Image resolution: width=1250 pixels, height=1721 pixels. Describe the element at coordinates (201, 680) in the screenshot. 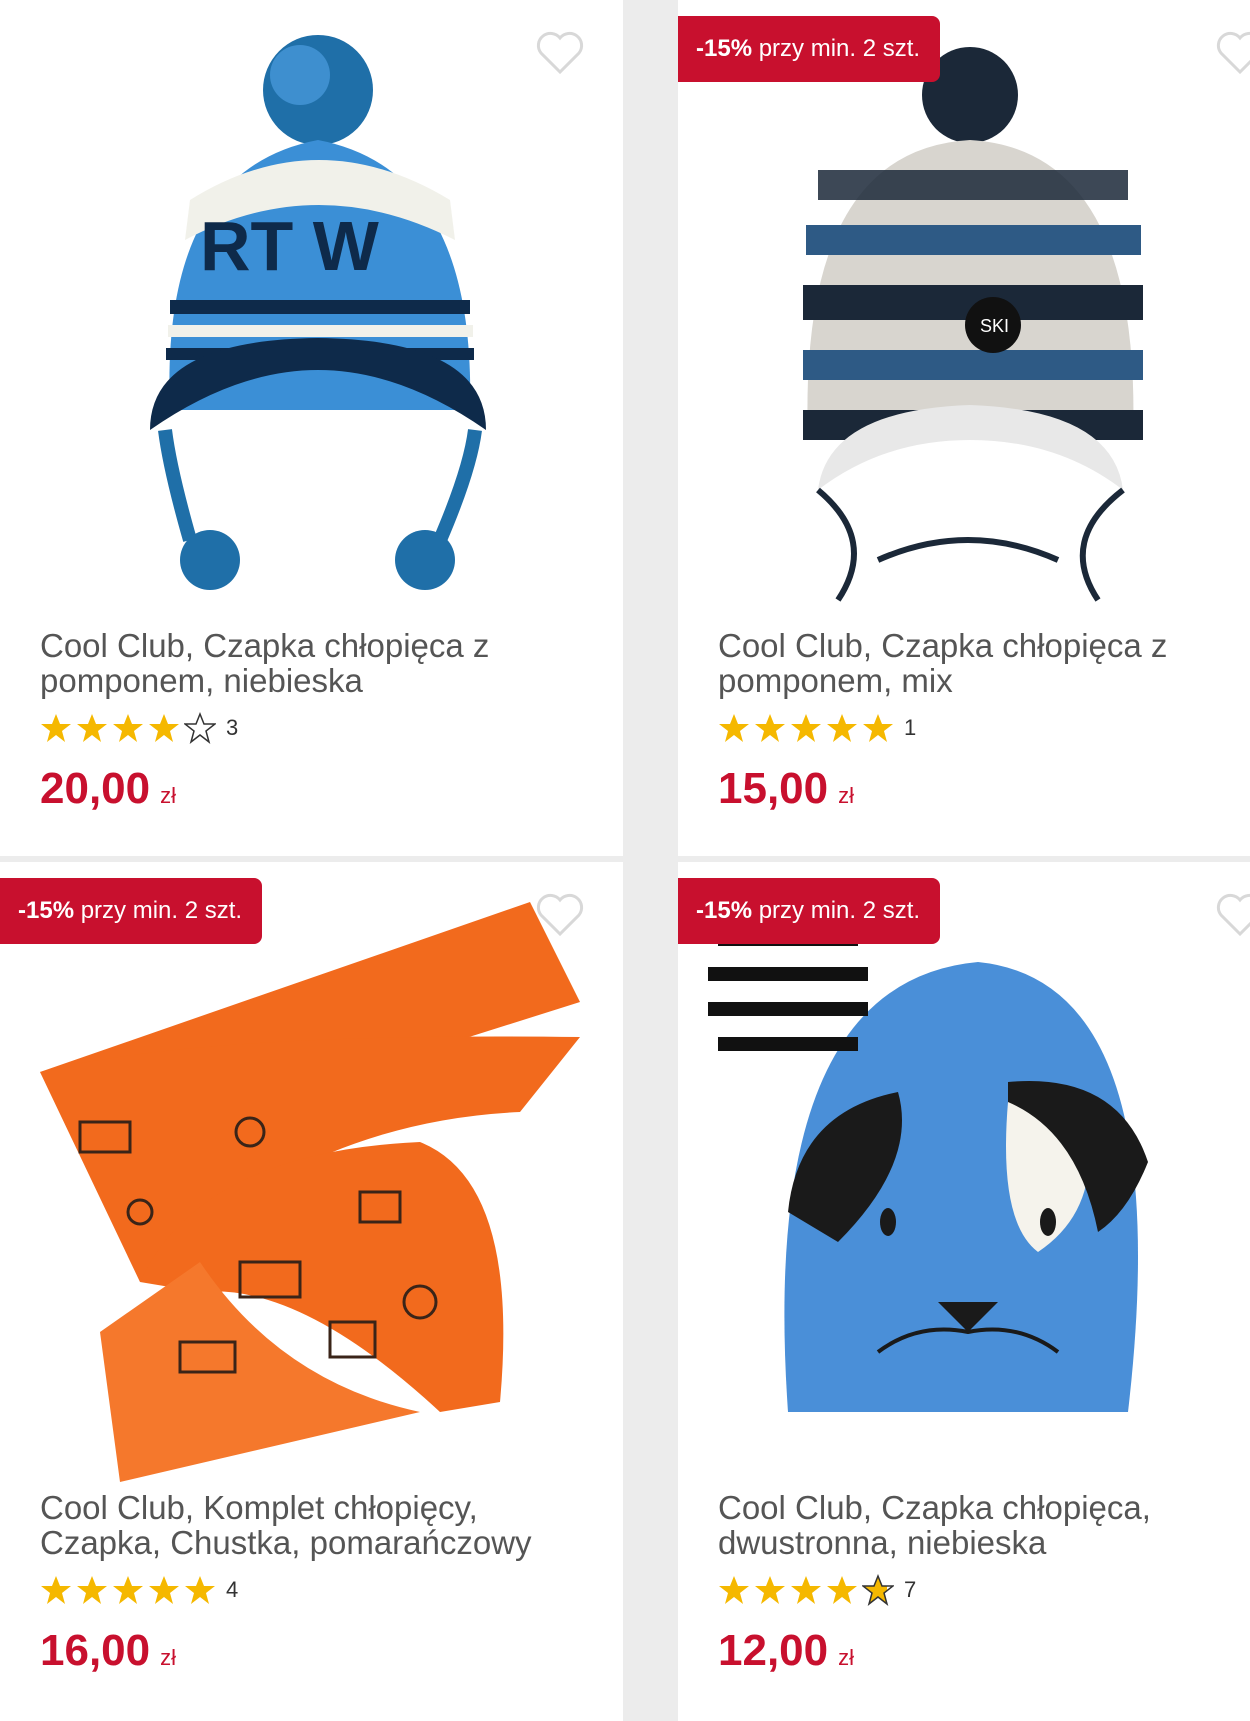

I see `product-title-line: pomponem, niebieska` at that location.